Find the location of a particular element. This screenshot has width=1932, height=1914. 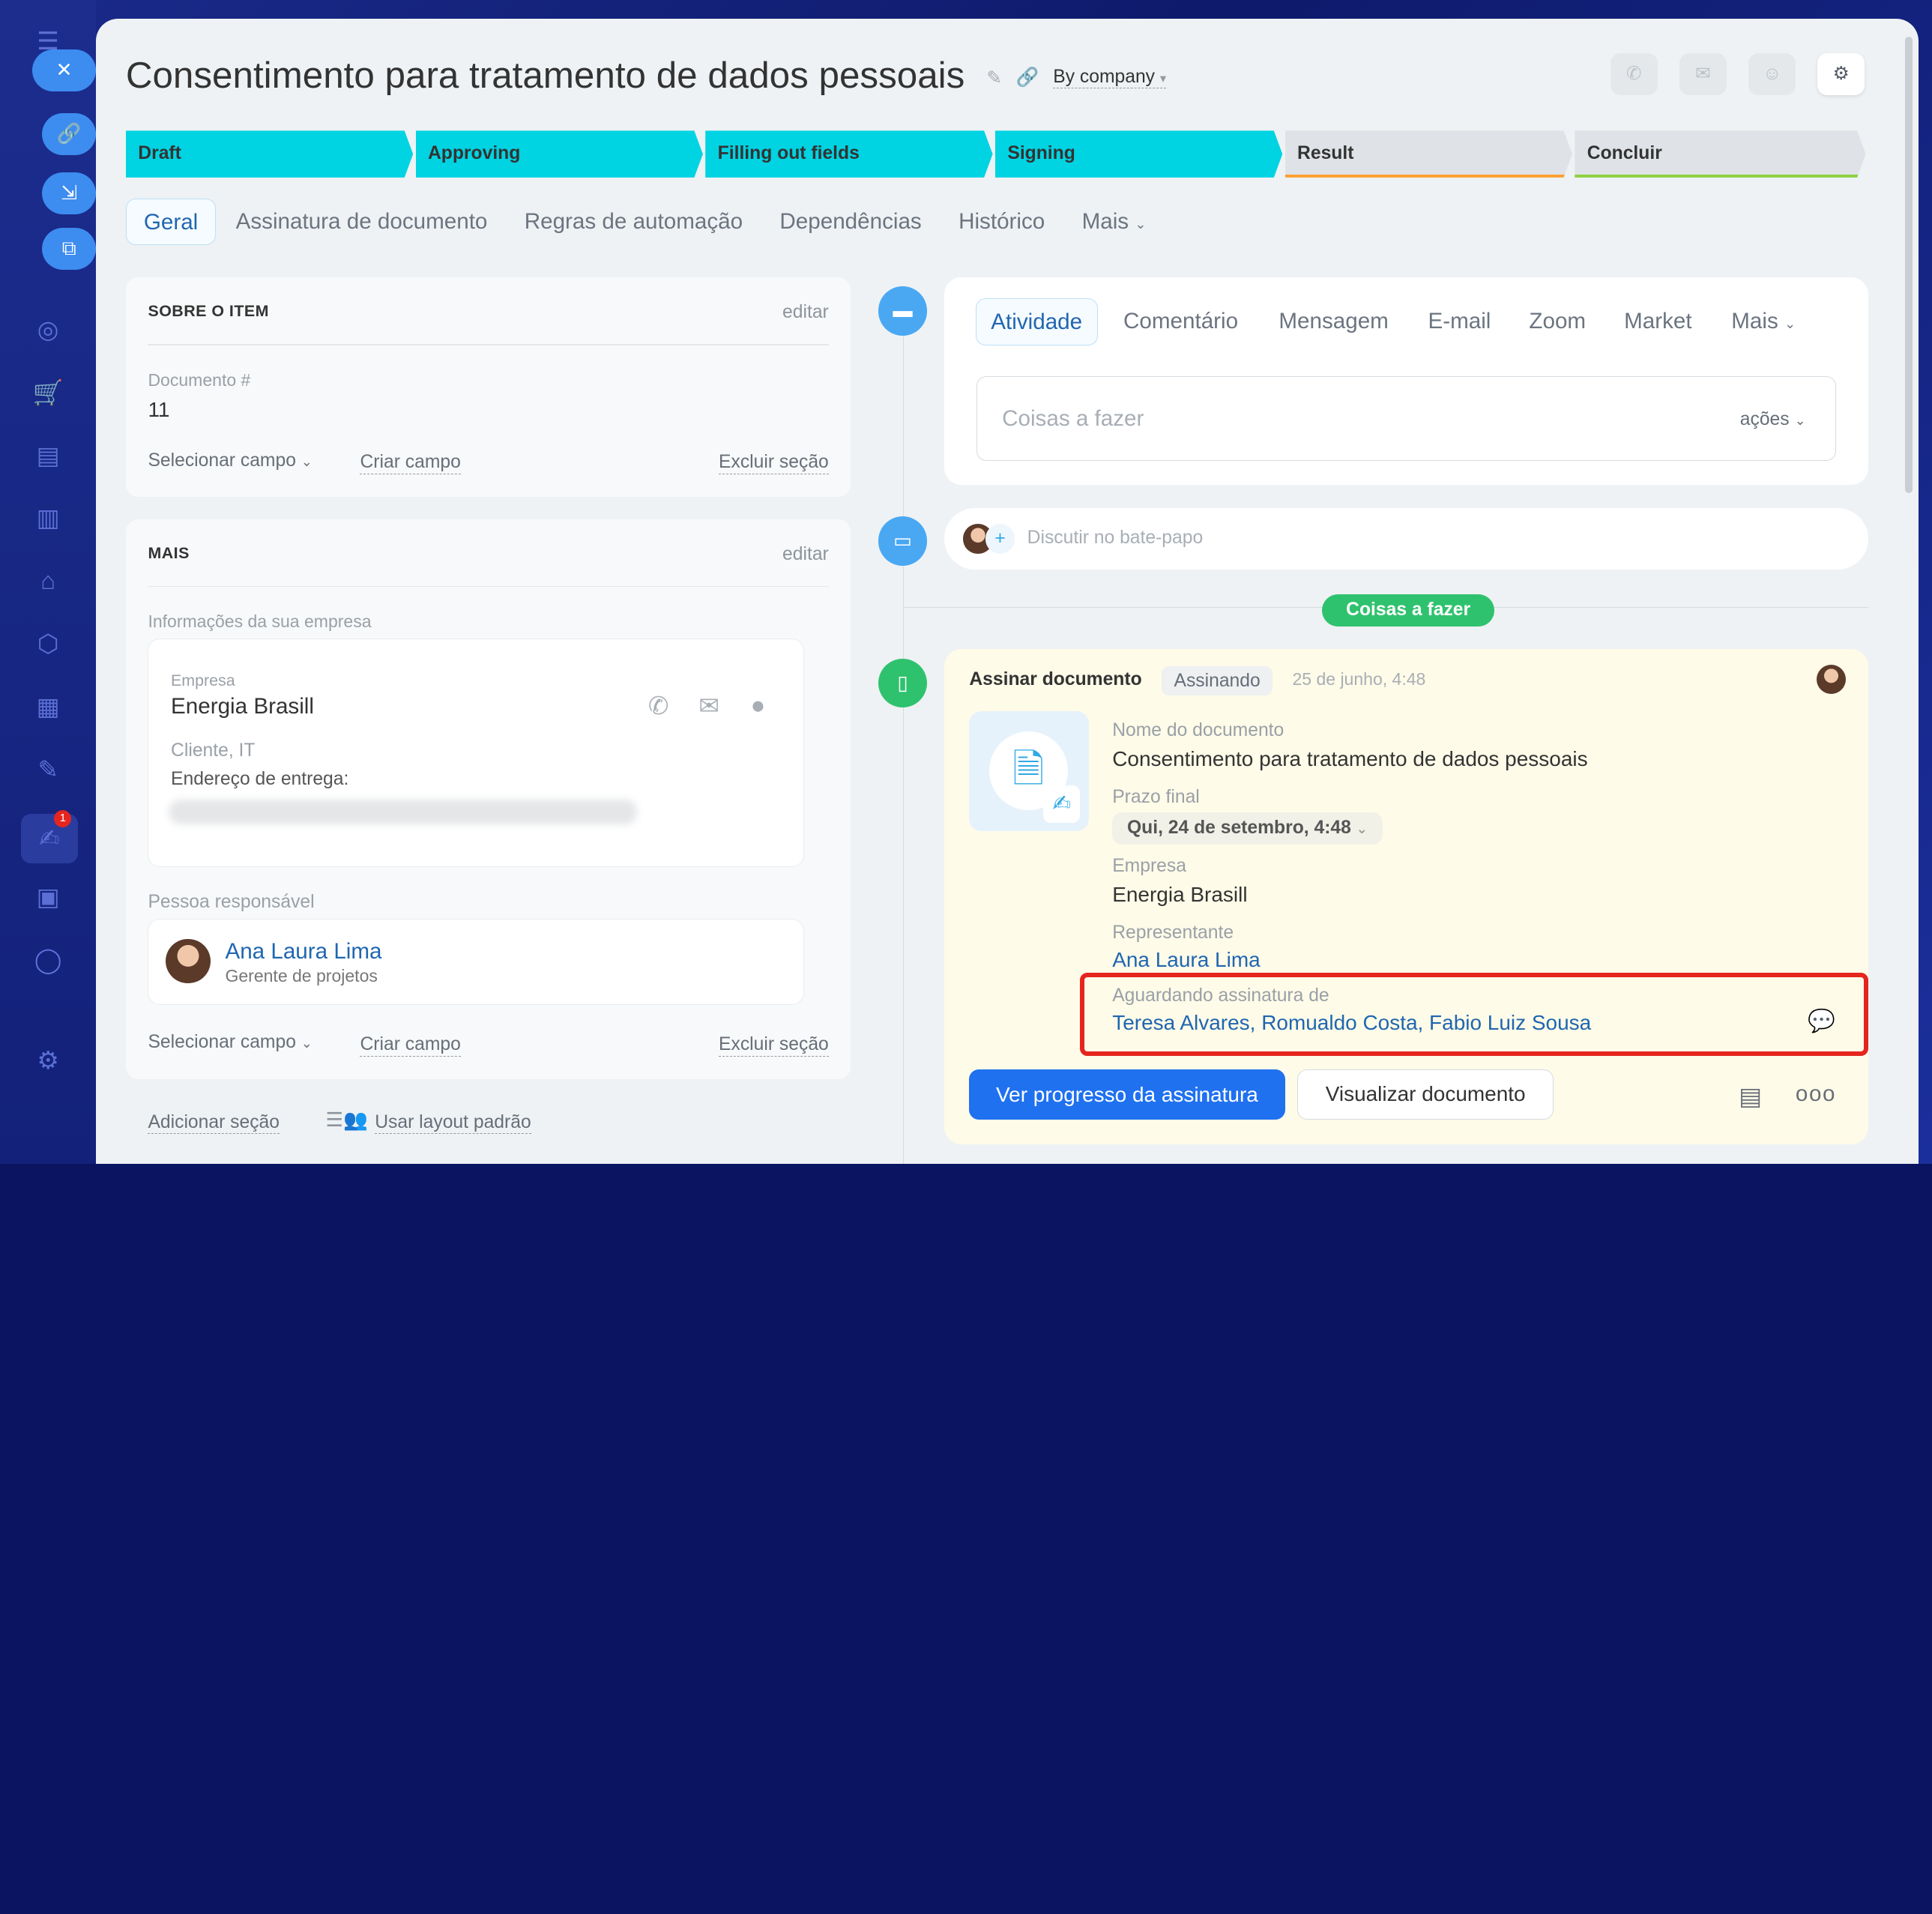

settings-icon: ⚙ is located at coordinates (48, 1060).